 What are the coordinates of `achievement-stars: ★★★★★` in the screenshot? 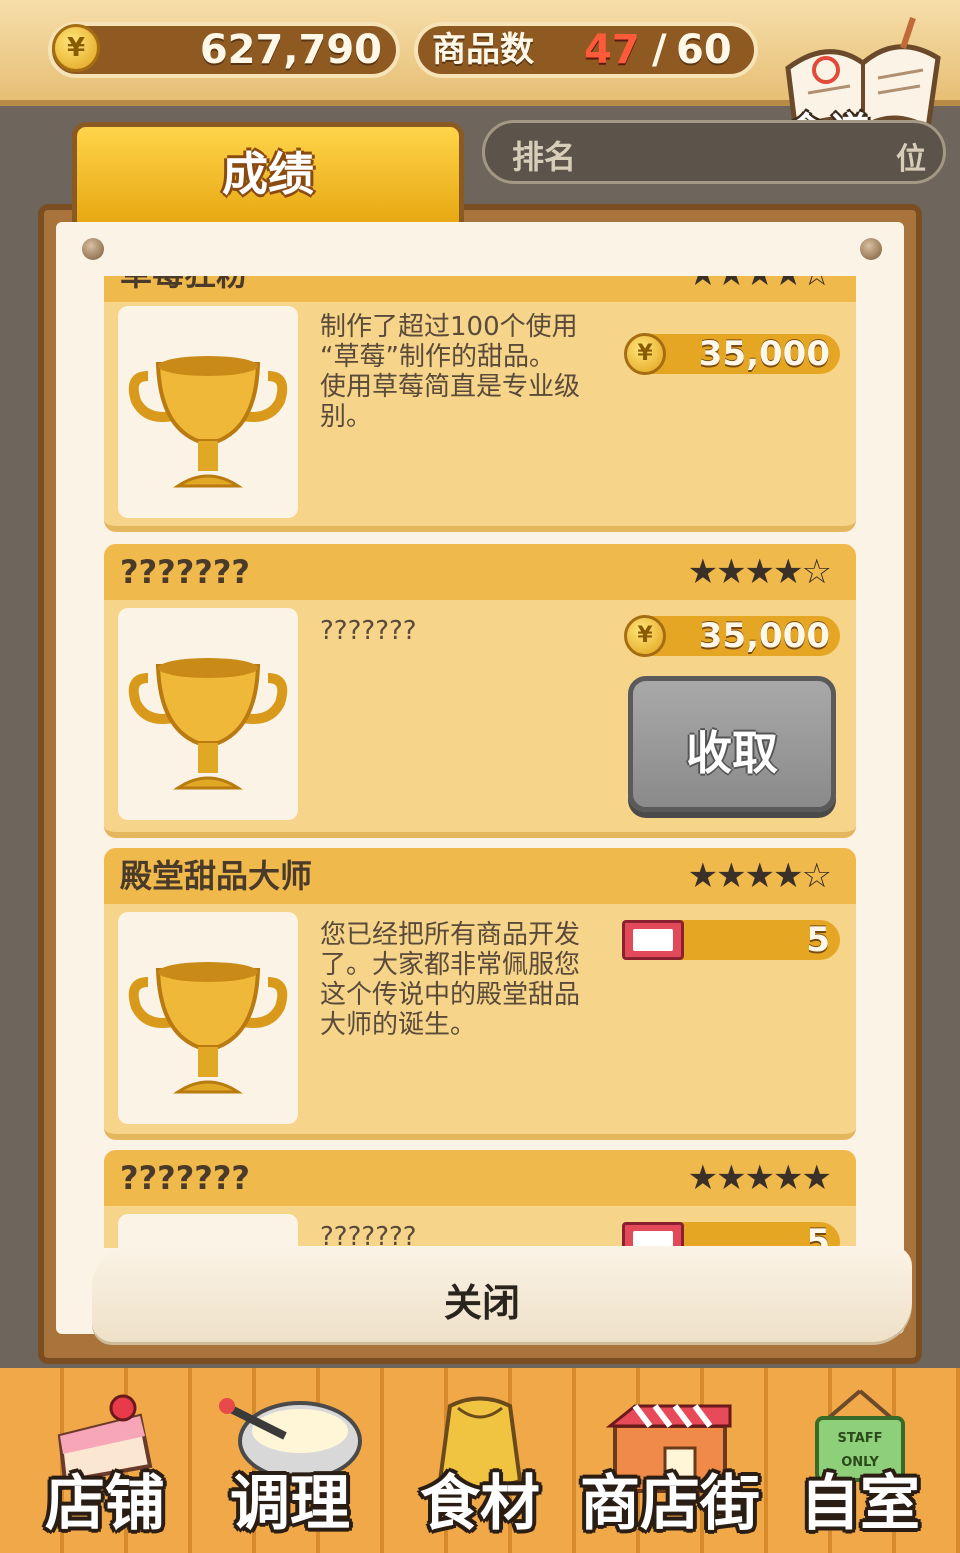 It's located at (759, 1178).